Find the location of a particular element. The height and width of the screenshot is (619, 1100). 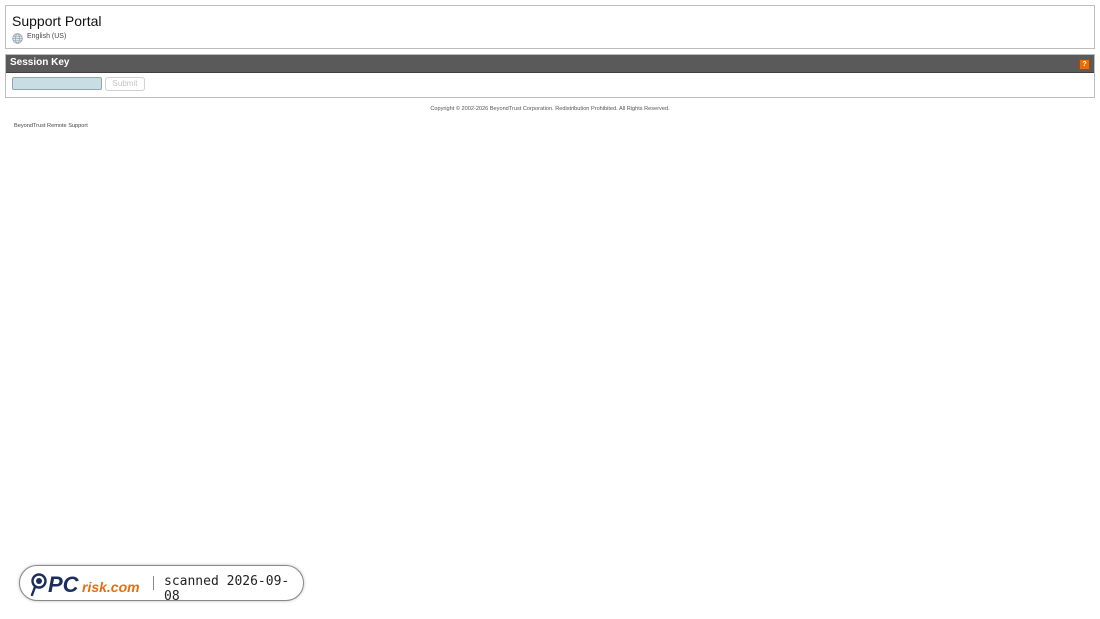

pcrisk-logo: PC risk.com is located at coordinates (90, 584).